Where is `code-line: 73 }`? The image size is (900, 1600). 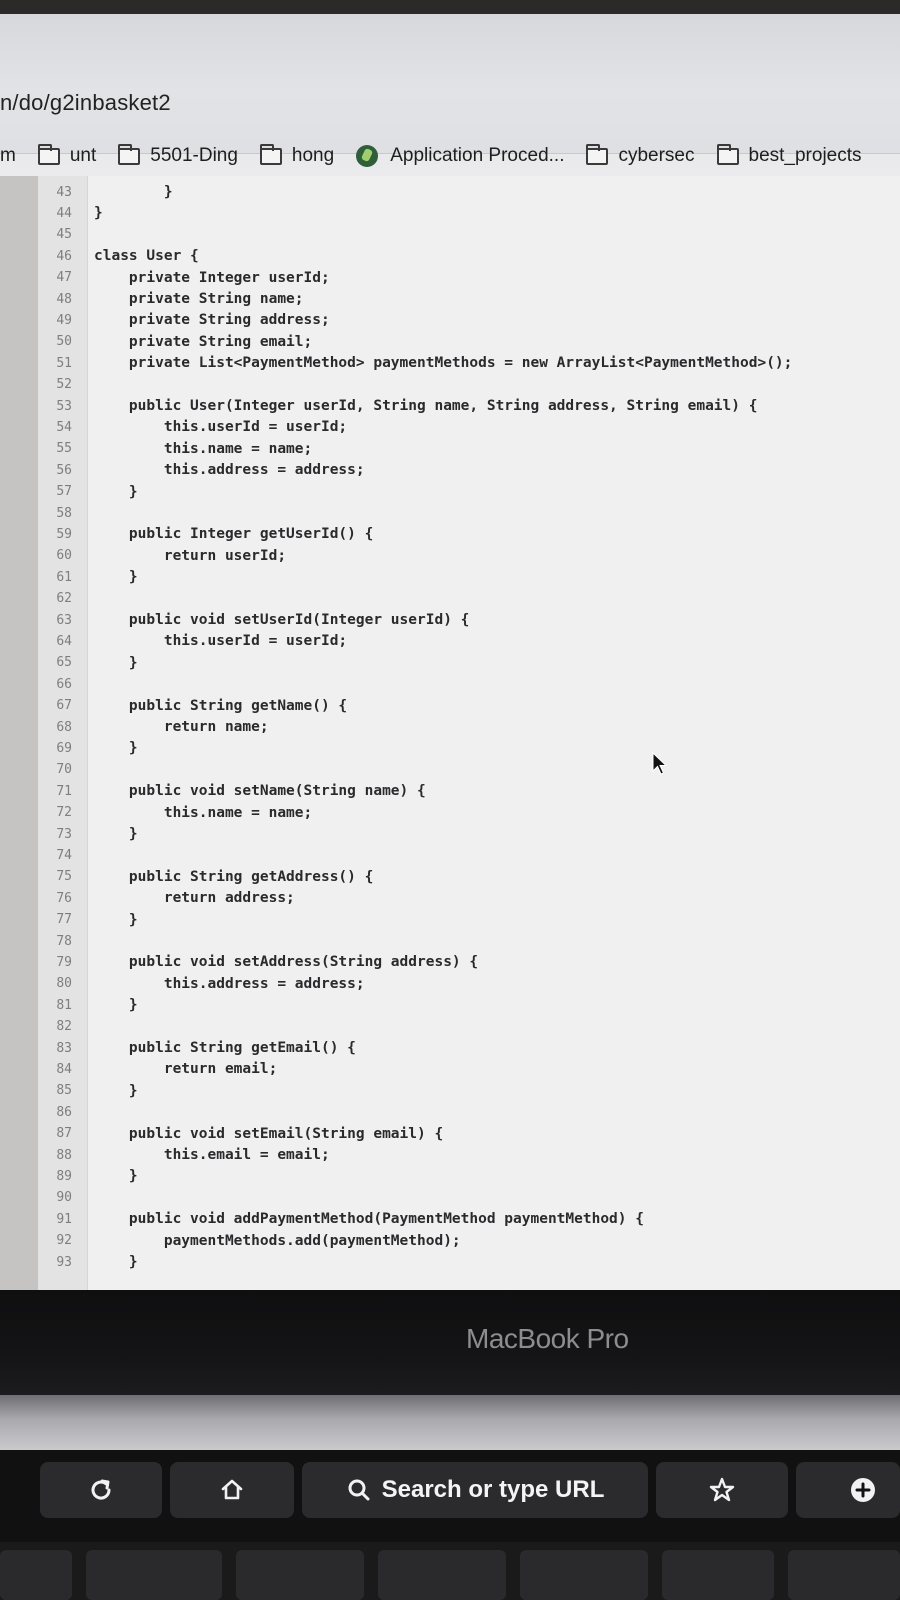
code-line: 73 } is located at coordinates (469, 834).